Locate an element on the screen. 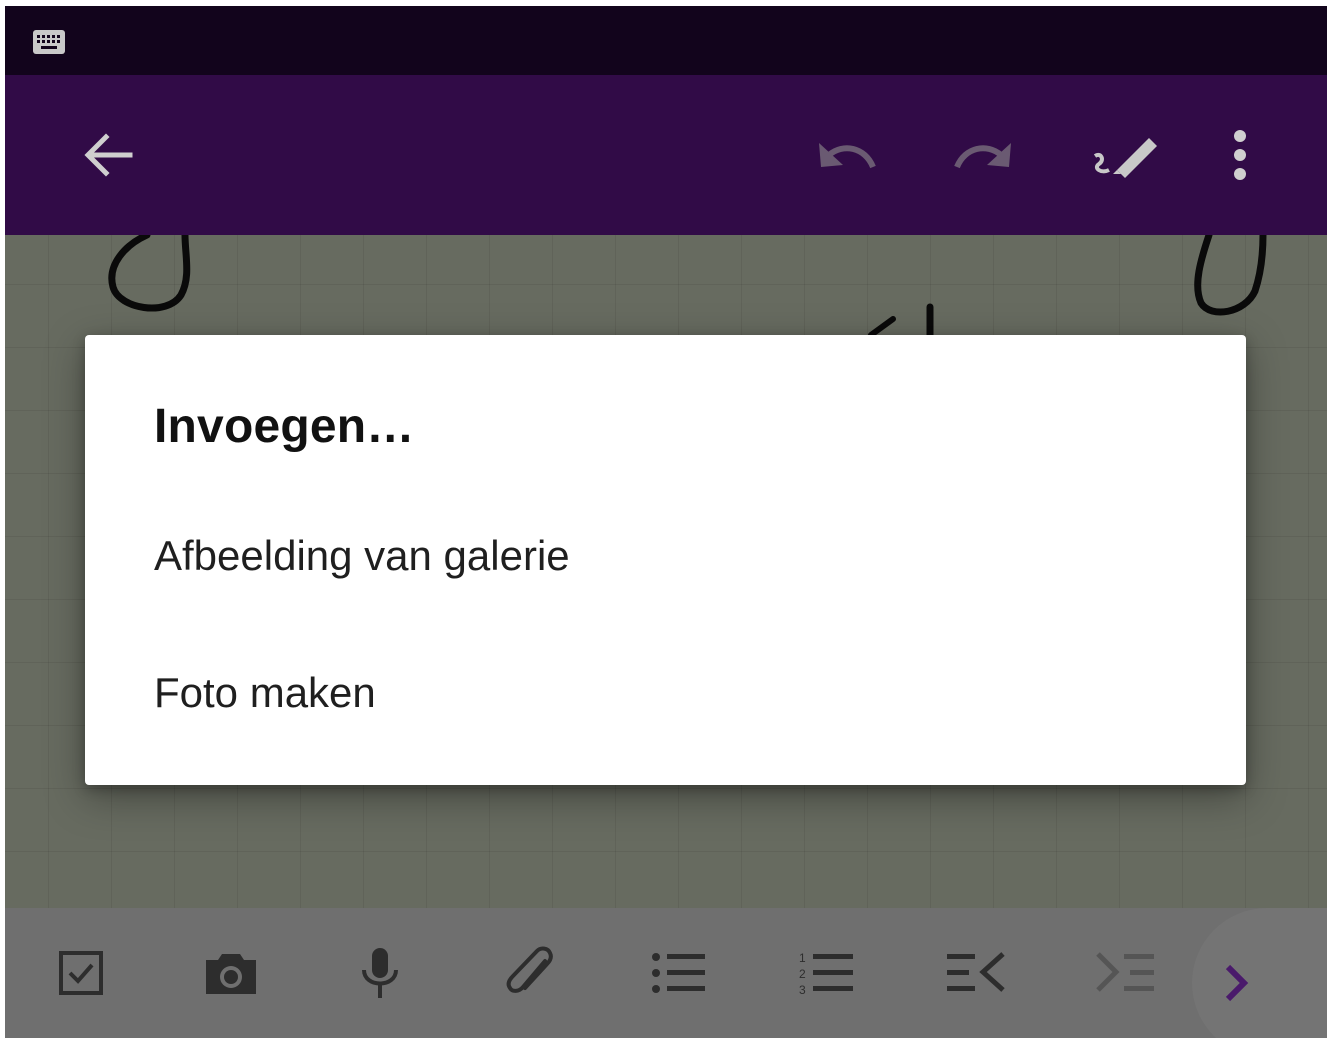  numbered-list-button: 1 2 3 is located at coordinates (827, 973).